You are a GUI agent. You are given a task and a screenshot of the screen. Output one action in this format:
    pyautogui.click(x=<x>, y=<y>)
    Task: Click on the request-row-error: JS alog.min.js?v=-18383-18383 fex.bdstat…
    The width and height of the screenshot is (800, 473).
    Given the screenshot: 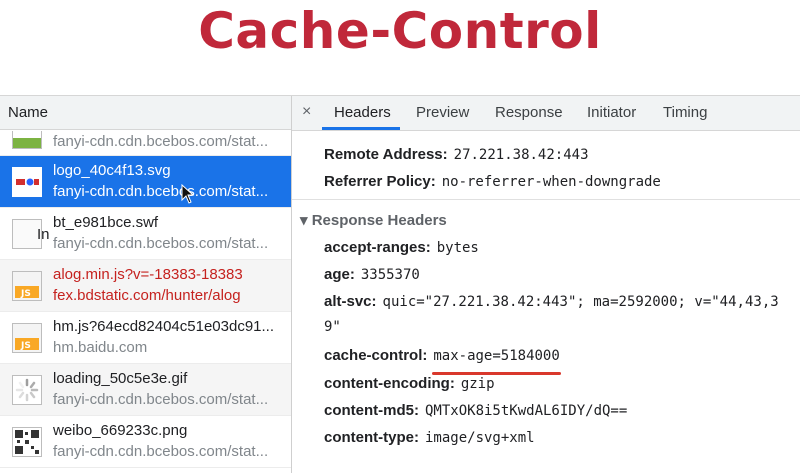 What is the action you would take?
    pyautogui.click(x=145, y=286)
    